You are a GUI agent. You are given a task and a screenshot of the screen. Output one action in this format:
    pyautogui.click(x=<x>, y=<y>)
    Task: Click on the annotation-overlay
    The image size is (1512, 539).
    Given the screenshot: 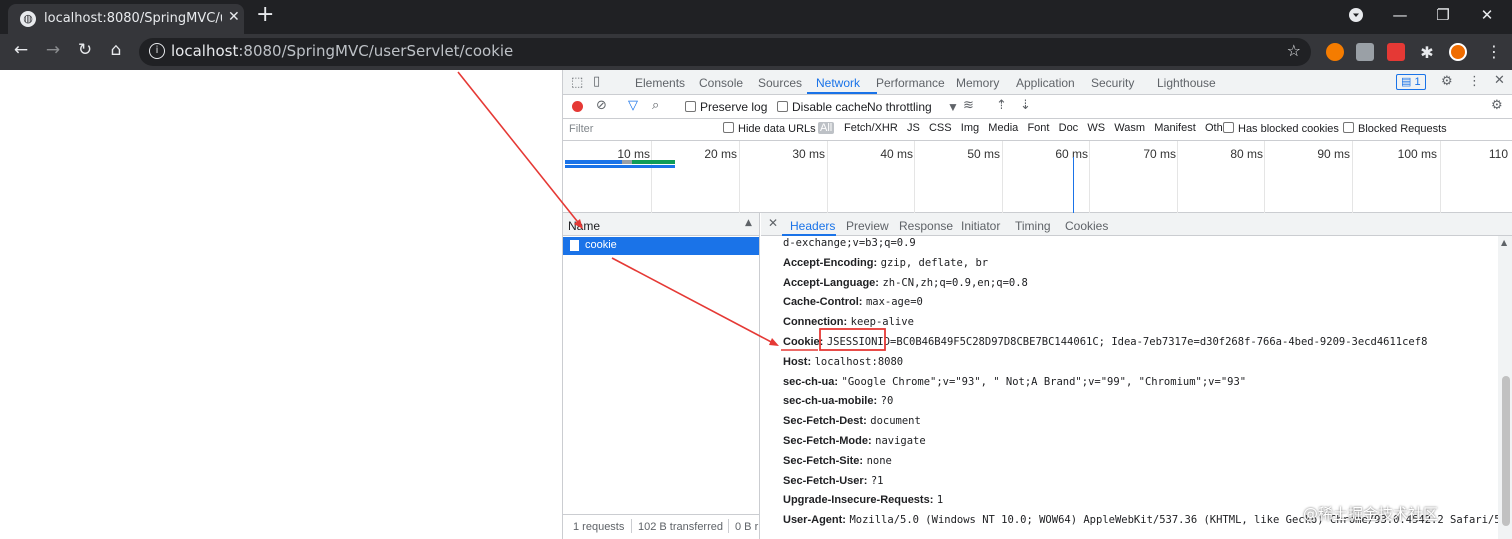 What is the action you would take?
    pyautogui.click(x=671, y=211)
    